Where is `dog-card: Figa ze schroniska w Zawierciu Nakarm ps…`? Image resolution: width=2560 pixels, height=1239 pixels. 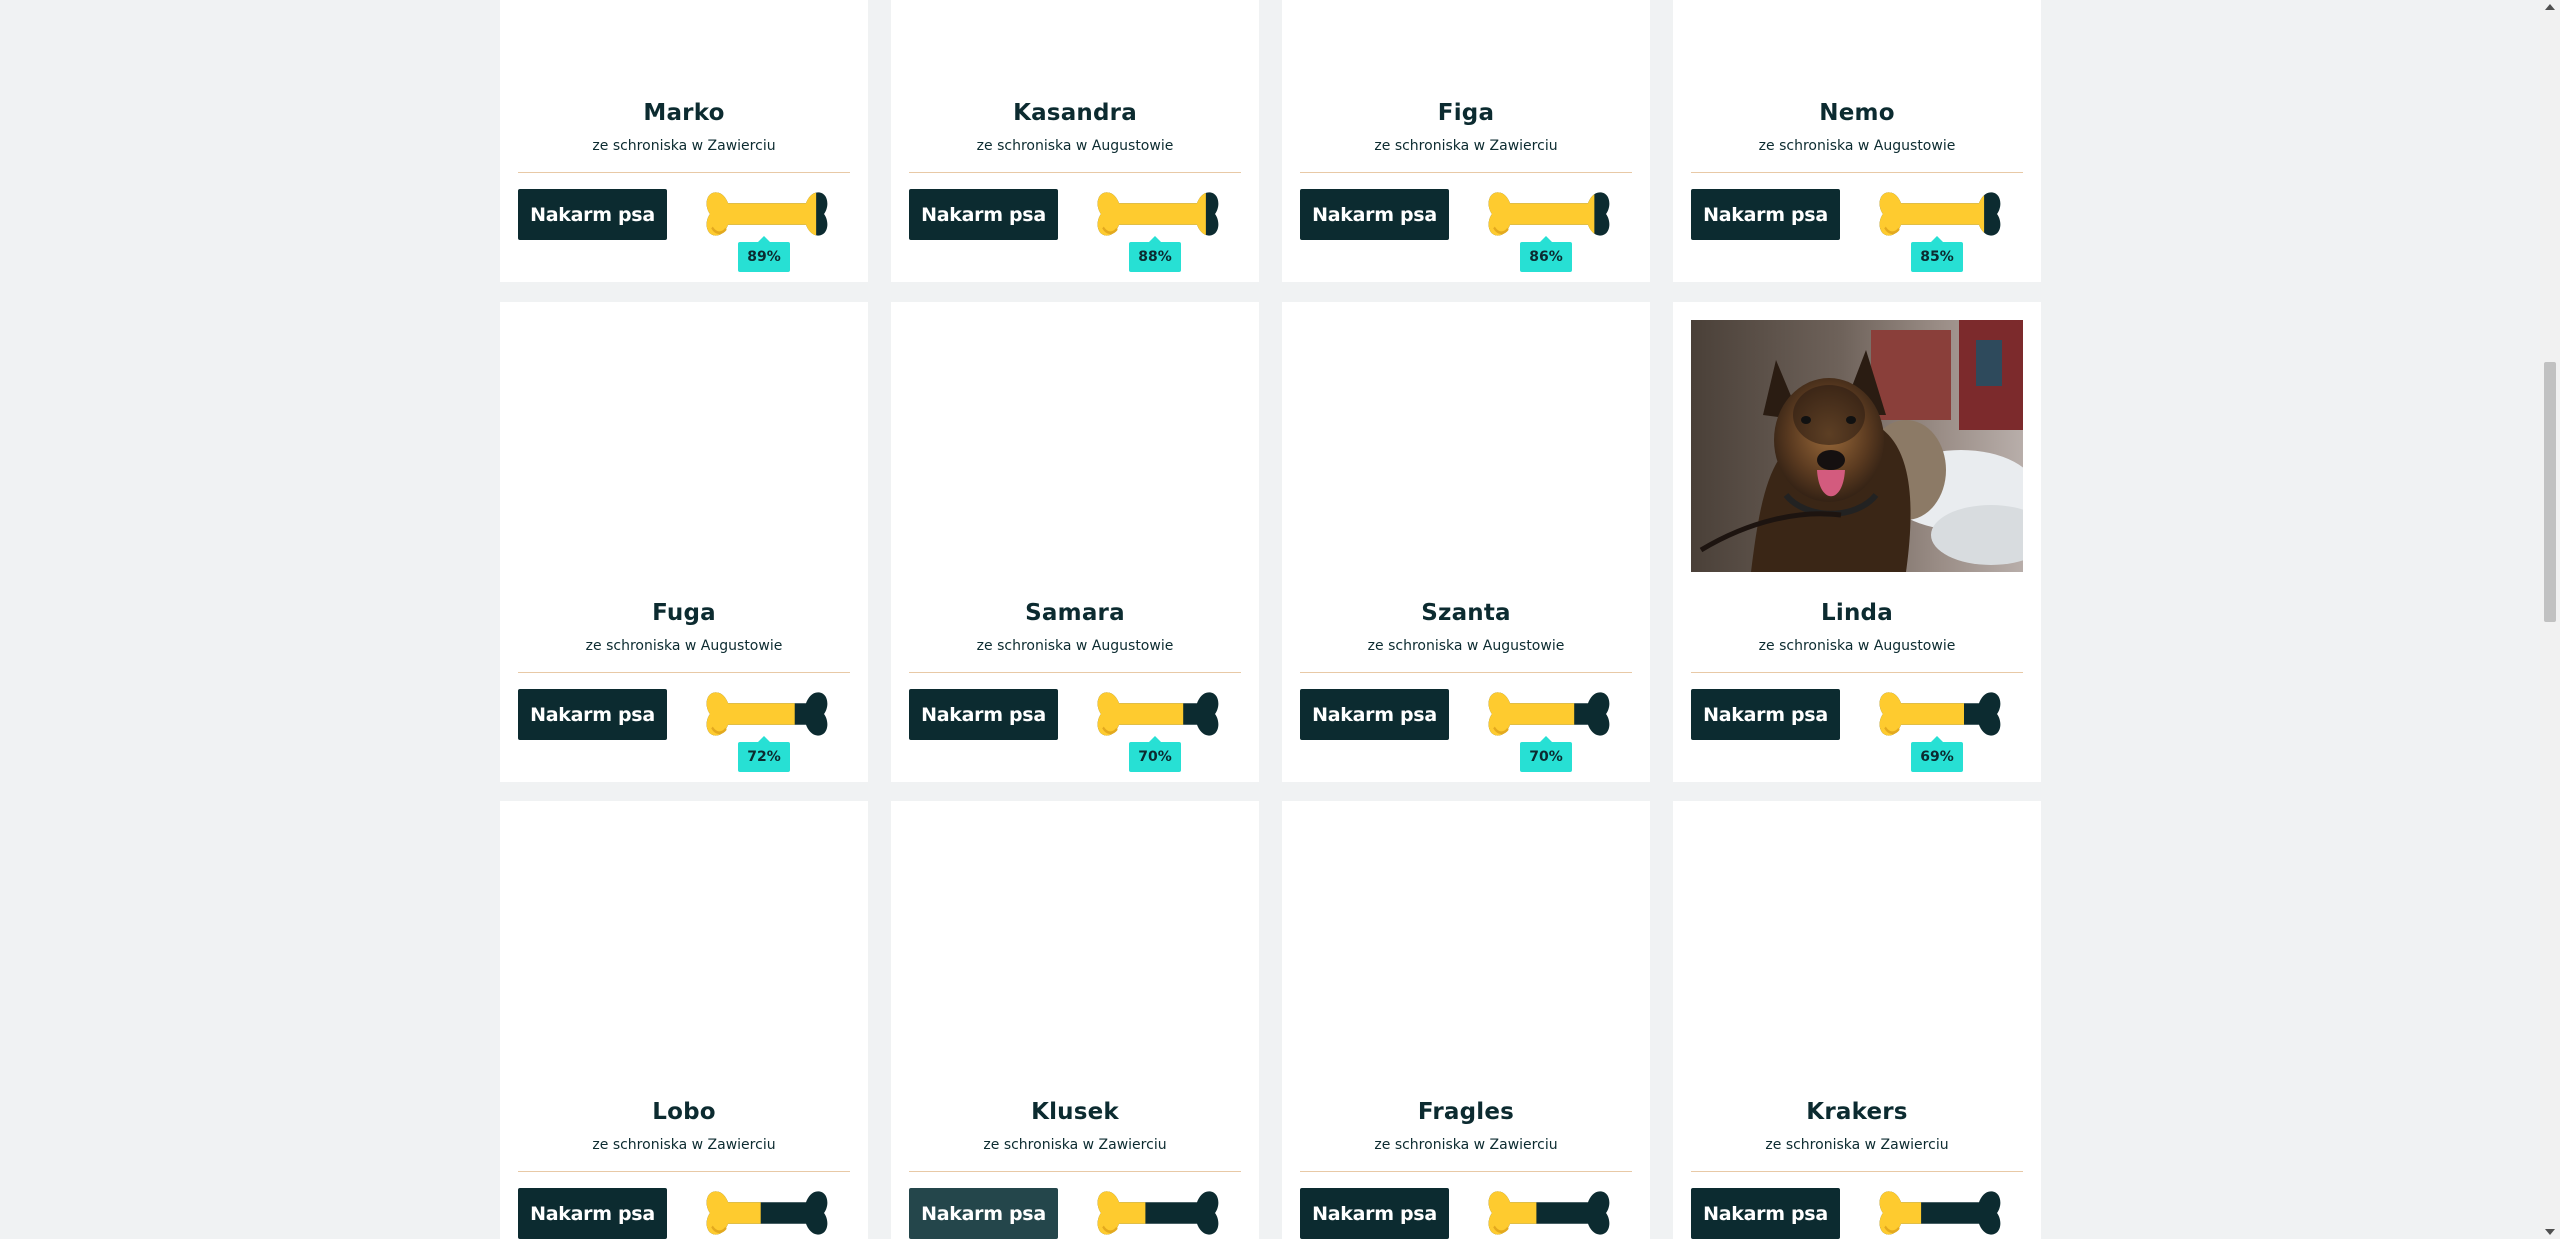 dog-card: Figa ze schroniska w Zawierciu Nakarm ps… is located at coordinates (1466, 141).